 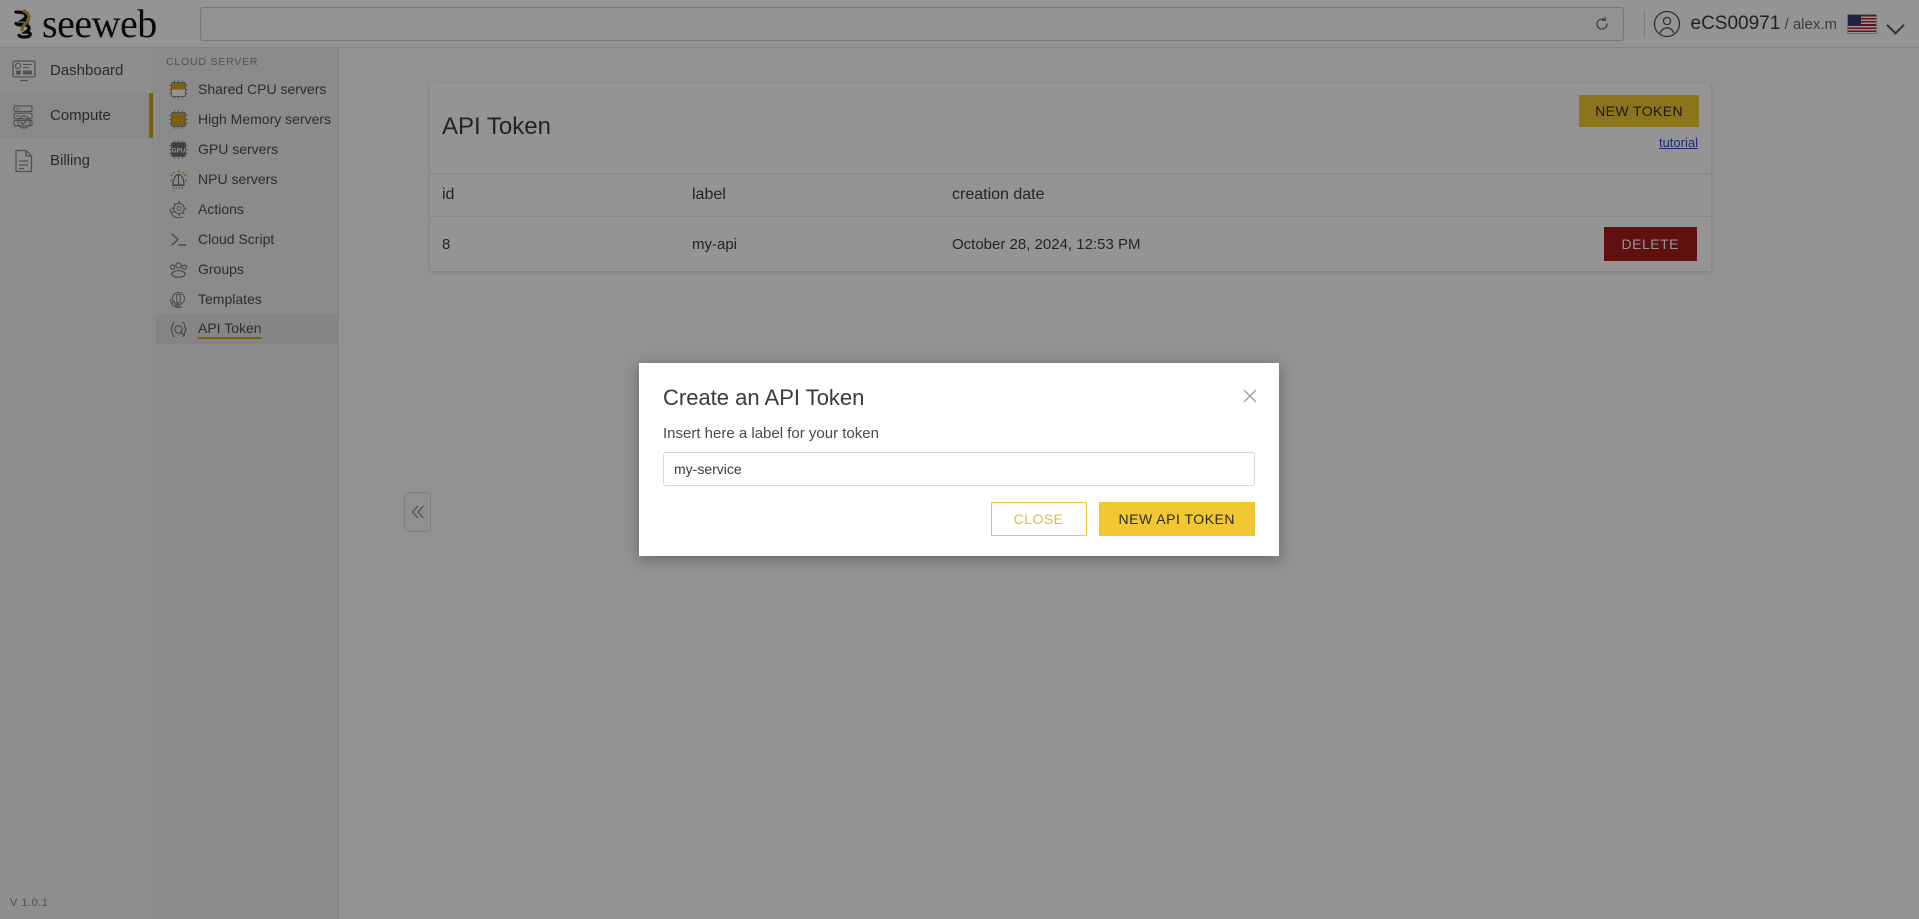 What do you see at coordinates (1250, 396) in the screenshot?
I see `close-x-icon` at bounding box center [1250, 396].